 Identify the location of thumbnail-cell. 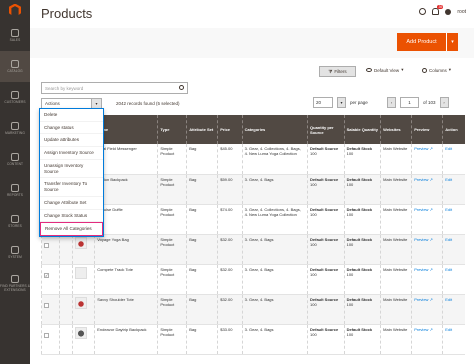
(83, 279).